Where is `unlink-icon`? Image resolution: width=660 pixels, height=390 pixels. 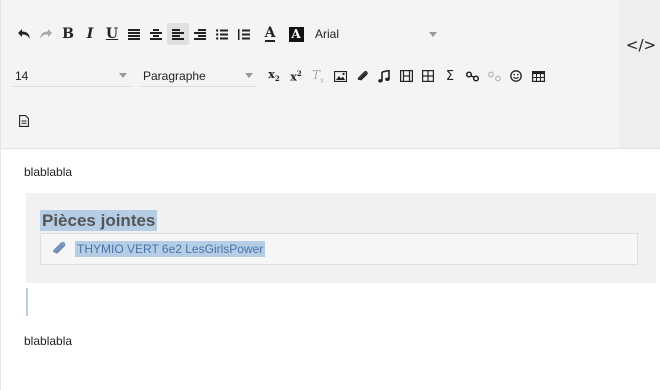 unlink-icon is located at coordinates (494, 76).